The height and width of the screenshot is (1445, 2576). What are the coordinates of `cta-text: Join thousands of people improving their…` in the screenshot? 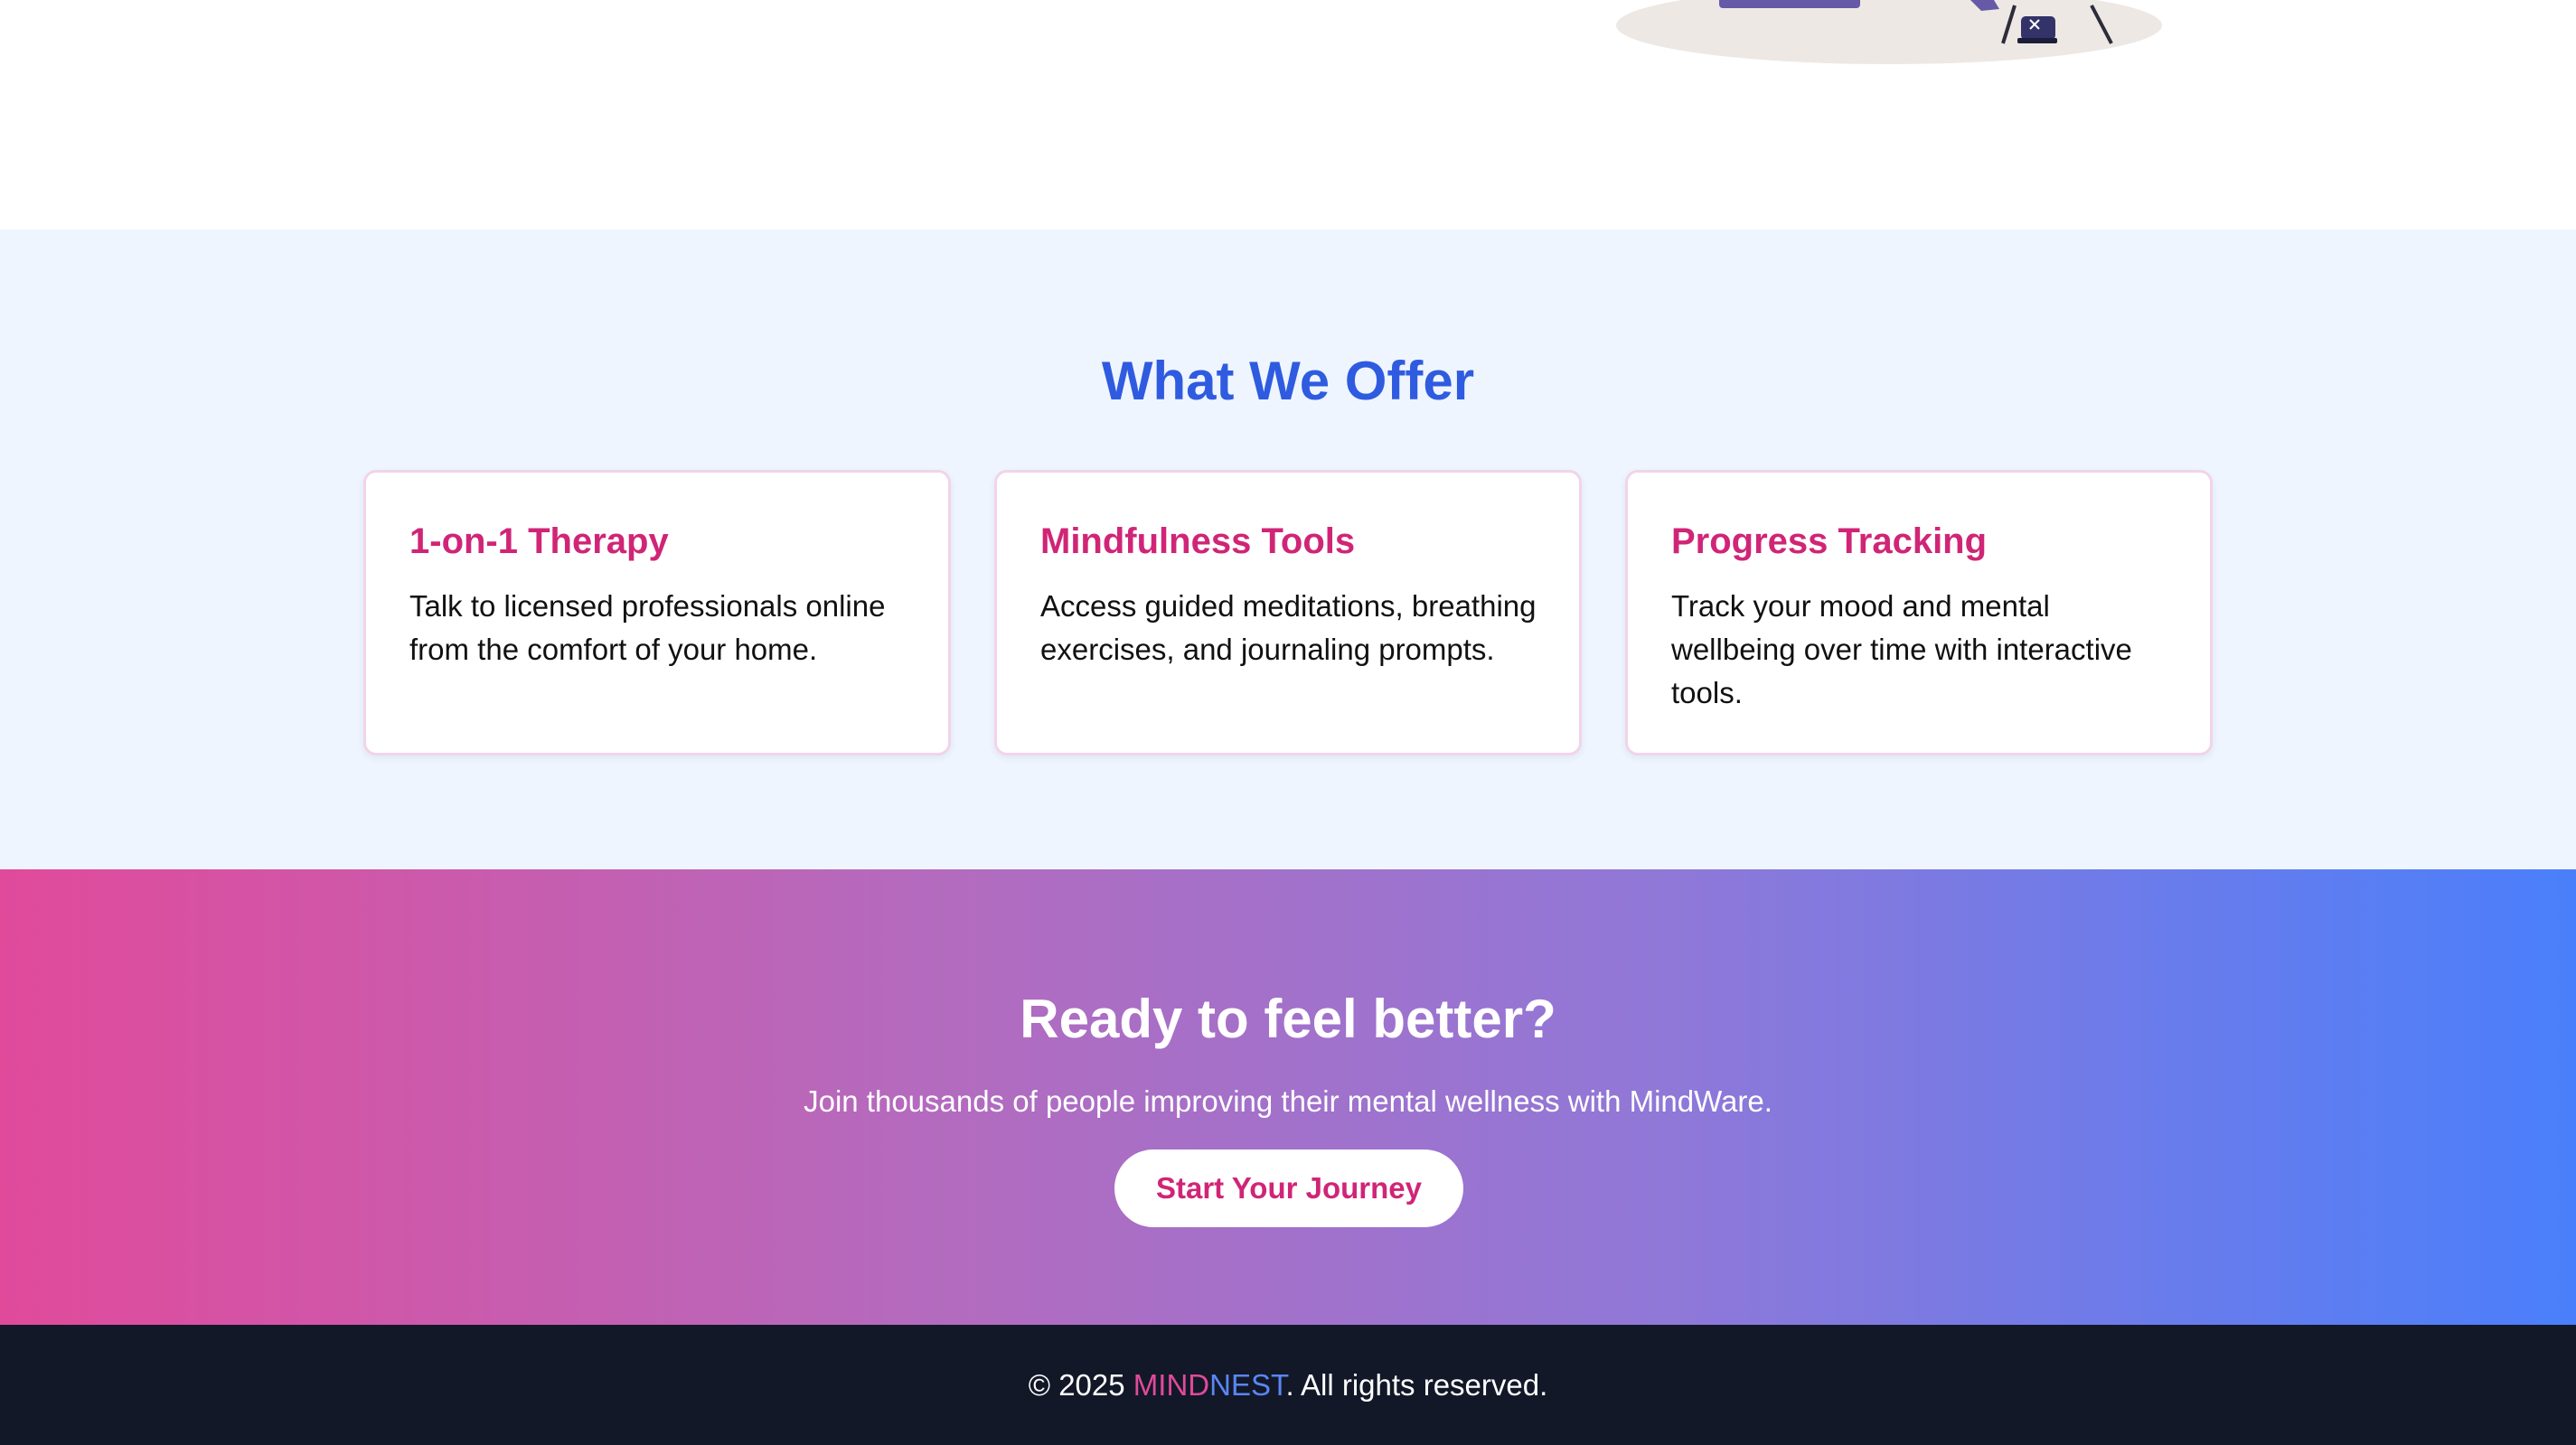 It's located at (1288, 1101).